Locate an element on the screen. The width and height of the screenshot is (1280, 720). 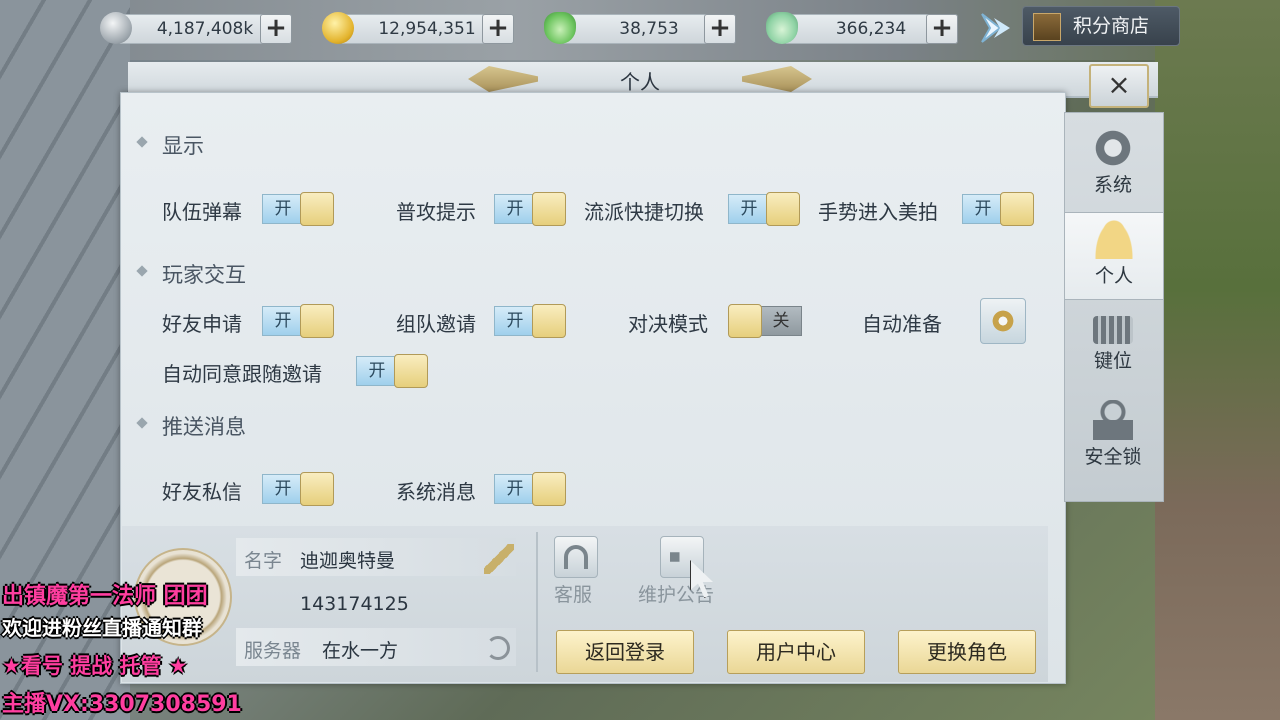
tab-security-lock: 安全锁 is located at coordinates (1113, 437).